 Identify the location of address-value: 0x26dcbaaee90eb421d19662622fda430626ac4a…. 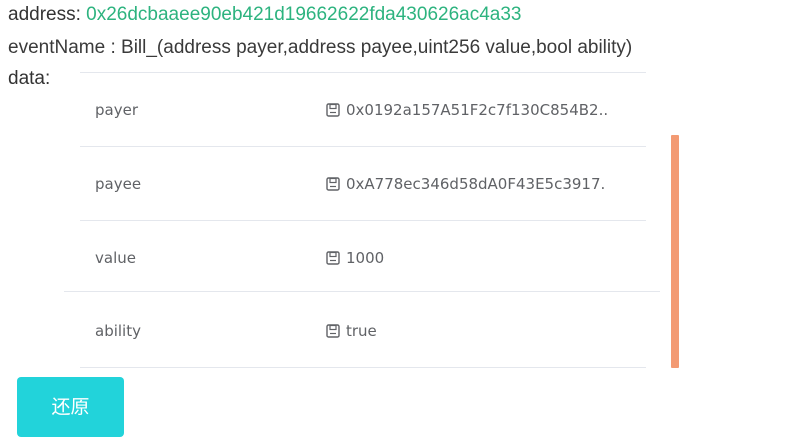
(304, 14).